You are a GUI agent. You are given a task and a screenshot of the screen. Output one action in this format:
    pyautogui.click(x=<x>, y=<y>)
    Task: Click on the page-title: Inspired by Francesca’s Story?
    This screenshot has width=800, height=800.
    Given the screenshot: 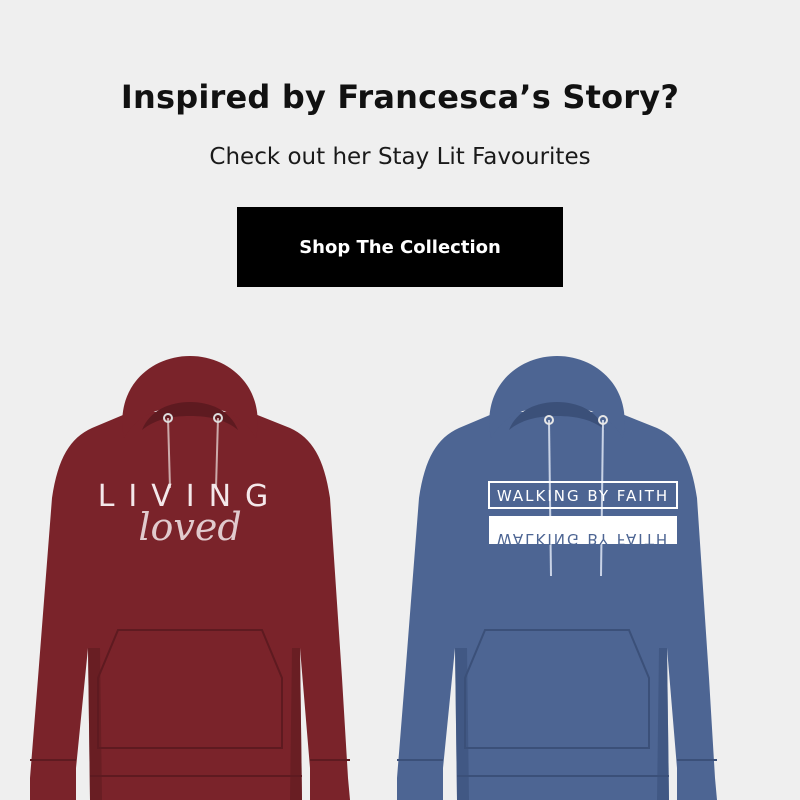 What is the action you would take?
    pyautogui.click(x=400, y=97)
    